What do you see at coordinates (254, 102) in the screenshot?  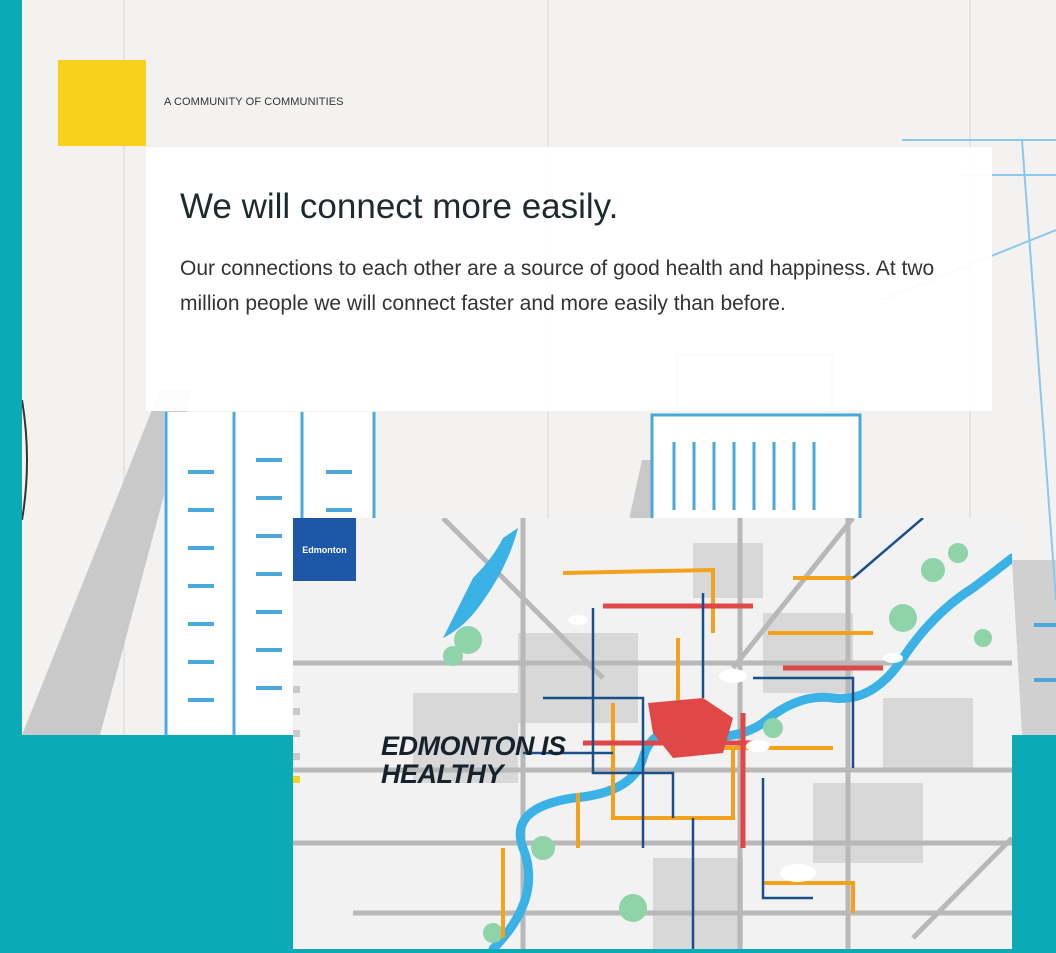 I see `section-eyebrow: A COMMUNITY OF COMMUNITIES` at bounding box center [254, 102].